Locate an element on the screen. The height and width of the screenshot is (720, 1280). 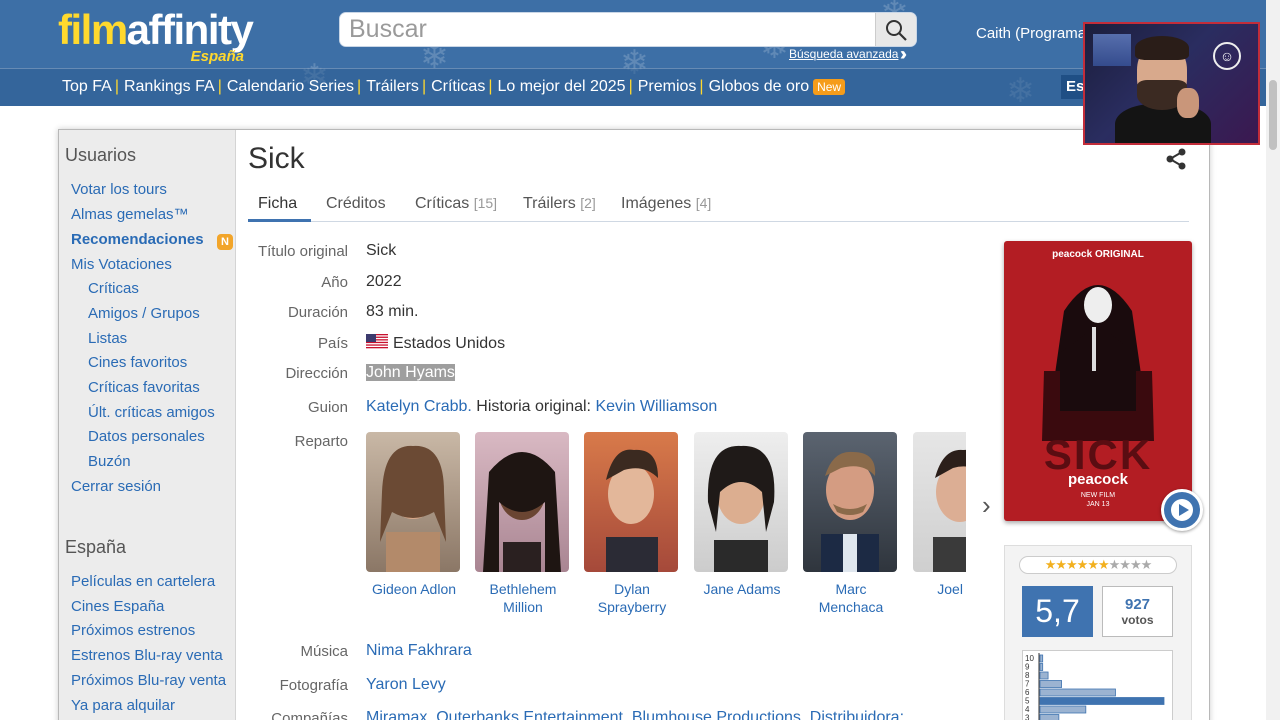
tab-creditos: Créditos is located at coordinates (356, 204).